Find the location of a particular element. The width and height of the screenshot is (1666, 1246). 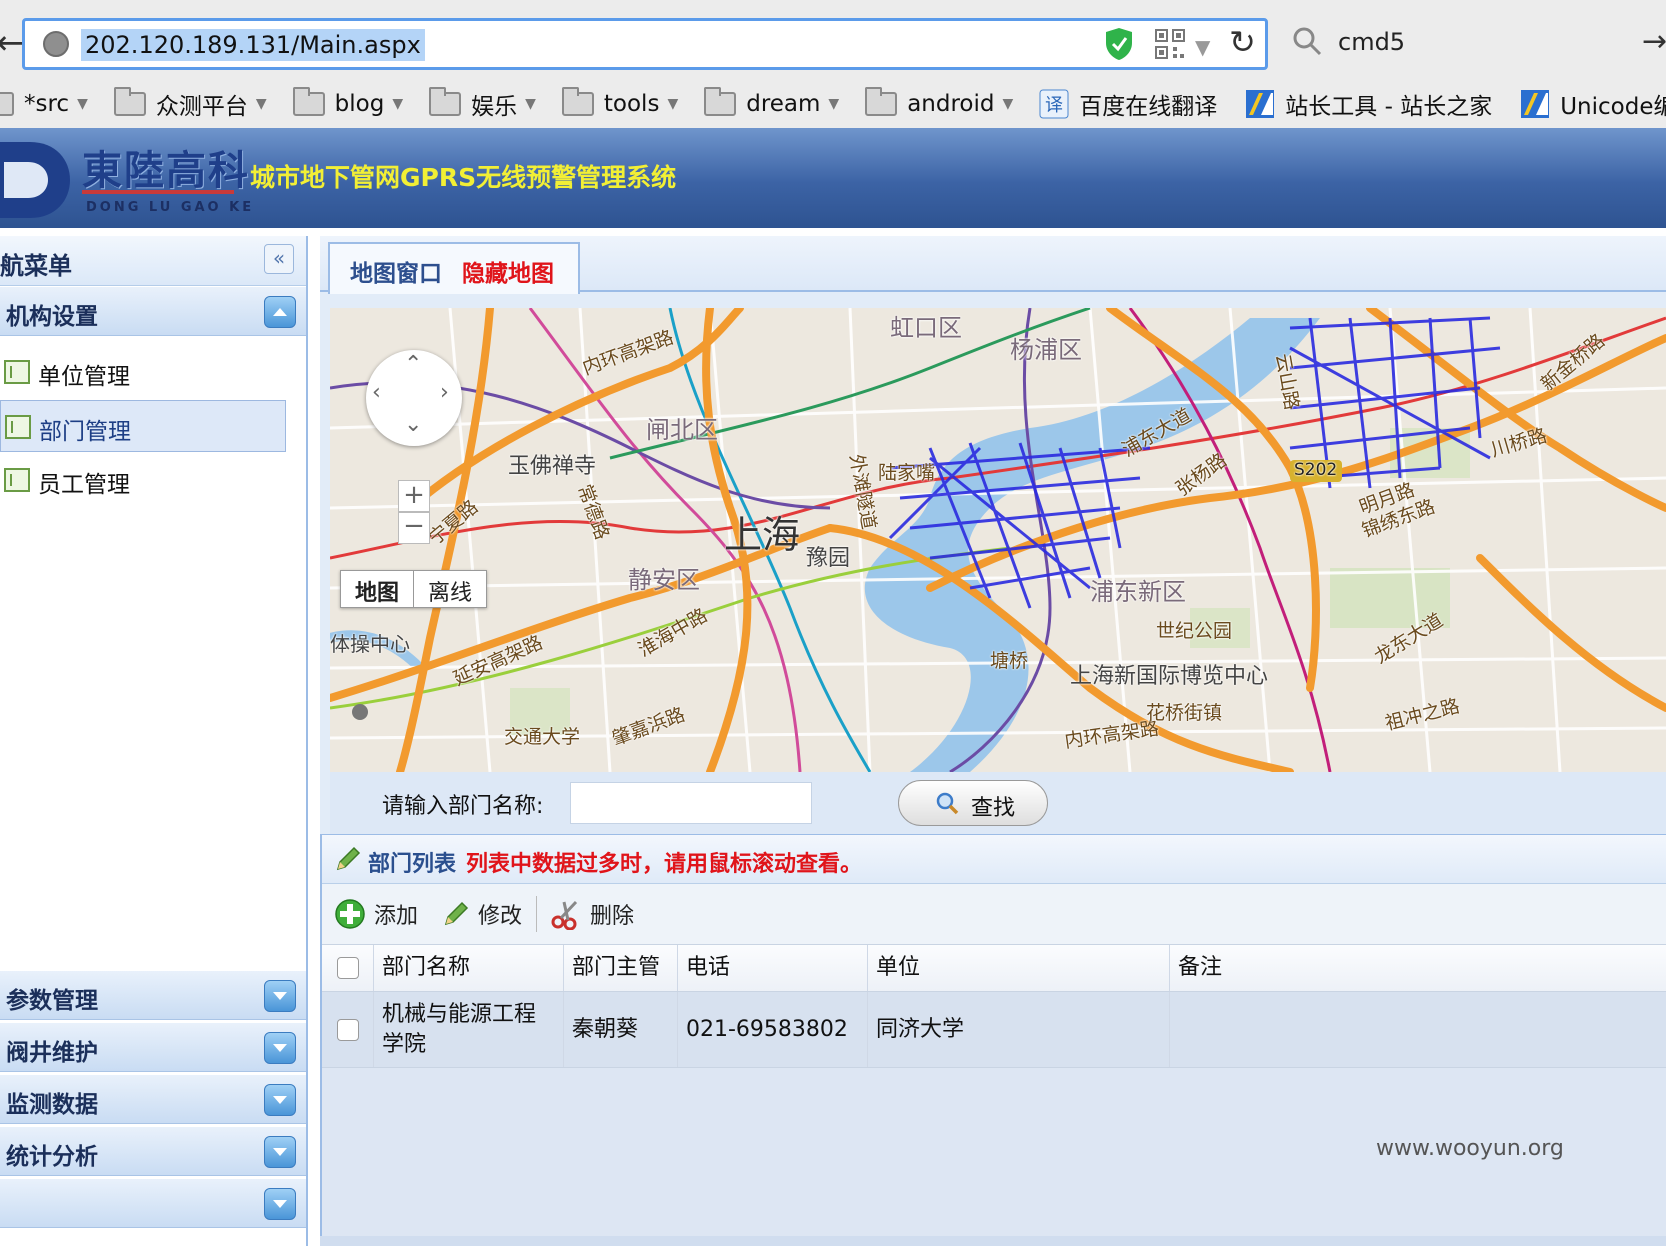

bookmark-tools: tools ▼ is located at coordinates (619, 104).